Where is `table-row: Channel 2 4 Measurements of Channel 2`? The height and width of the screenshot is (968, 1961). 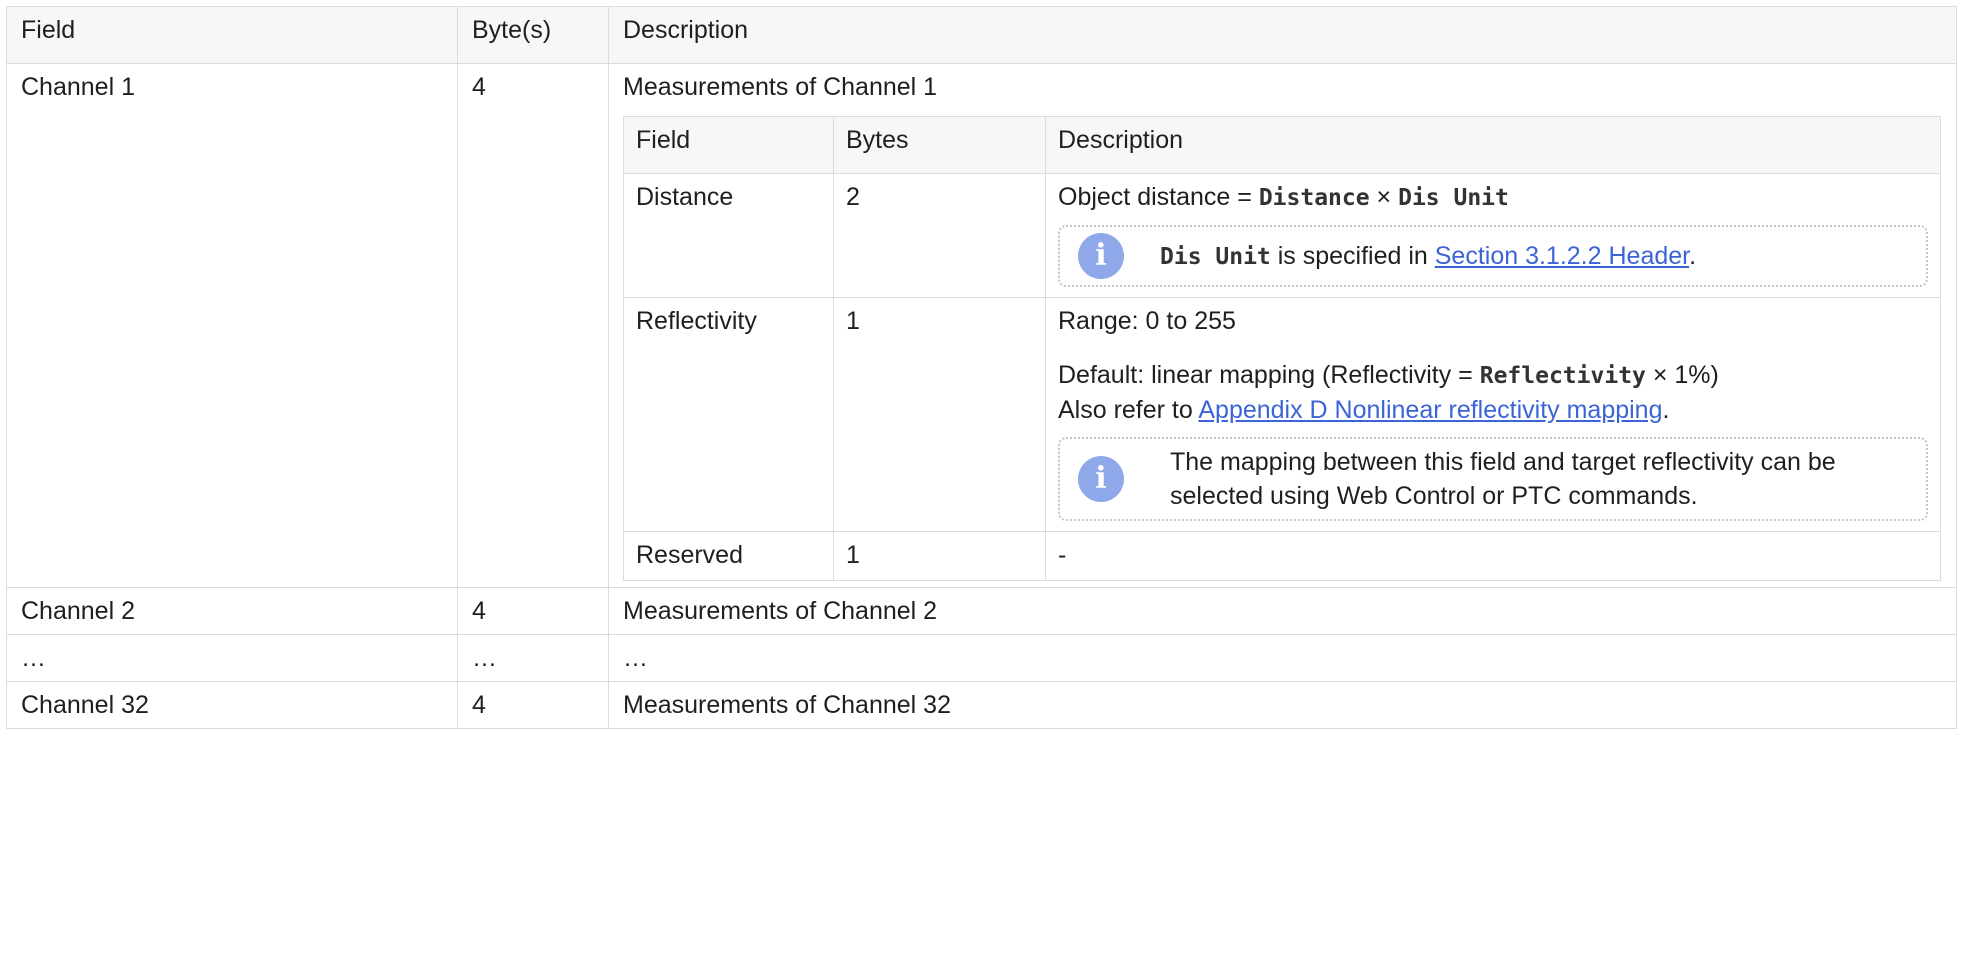 table-row: Channel 2 4 Measurements of Channel 2 is located at coordinates (981, 611).